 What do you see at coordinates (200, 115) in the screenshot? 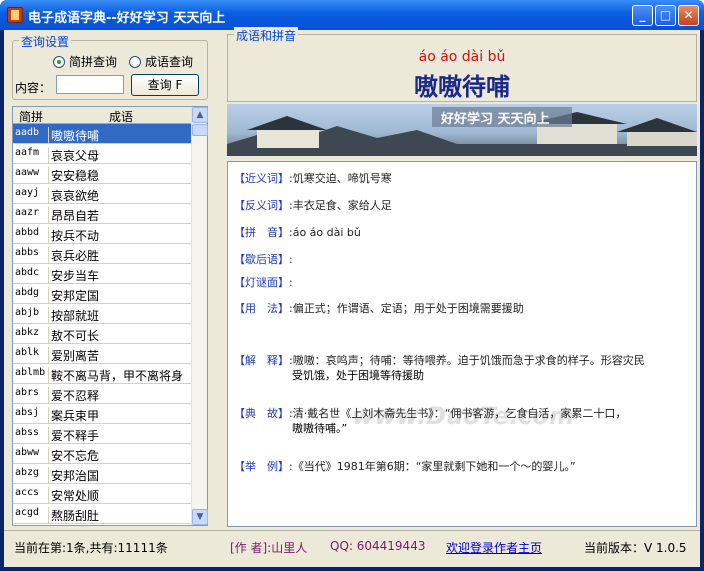
I see `scroll-up-icon: ▲` at bounding box center [200, 115].